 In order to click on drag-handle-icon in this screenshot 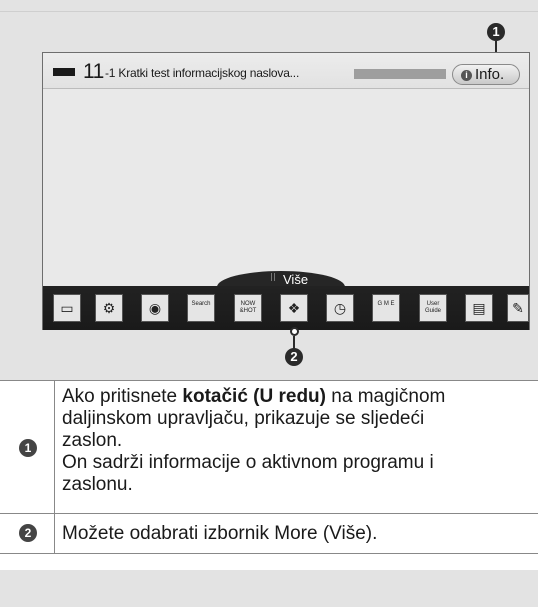, I will do `click(273, 277)`.